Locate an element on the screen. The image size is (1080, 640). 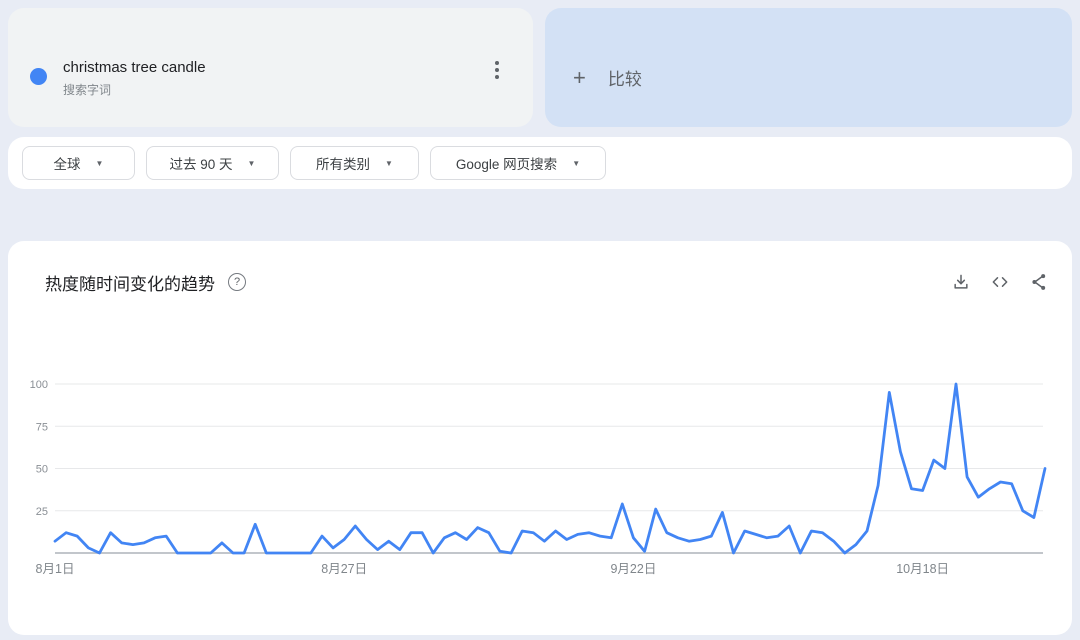
term-options-menu-button is located at coordinates (497, 70).